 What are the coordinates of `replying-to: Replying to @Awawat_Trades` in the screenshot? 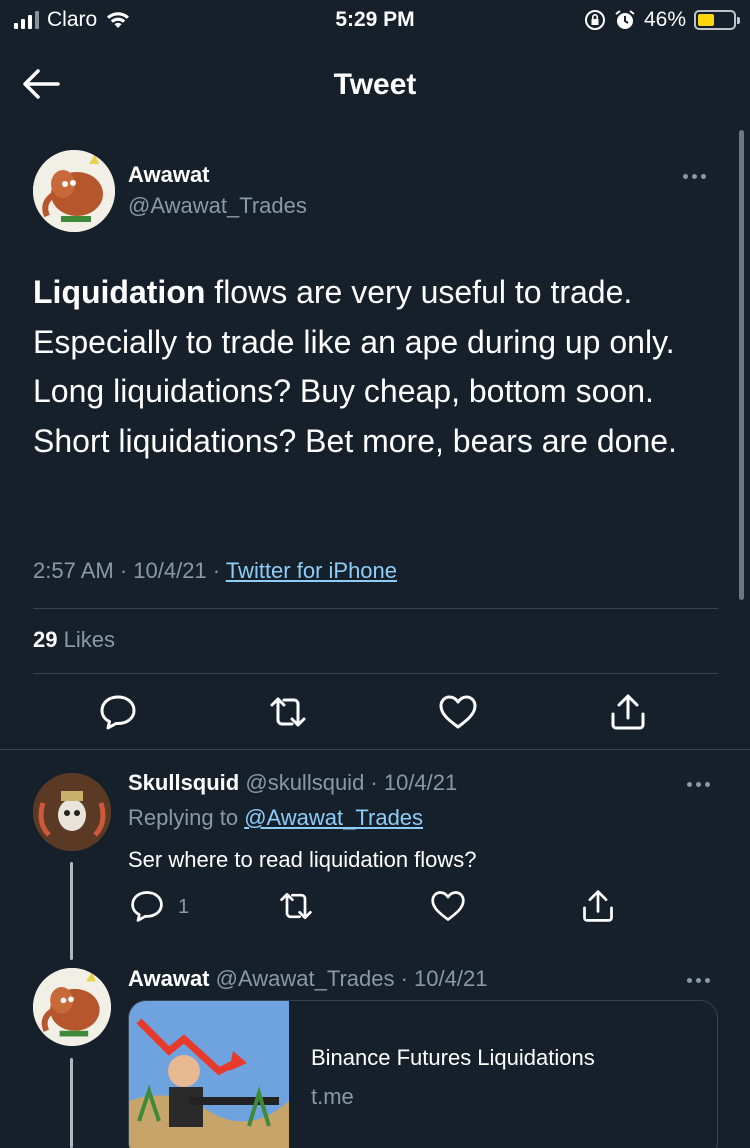 It's located at (275, 818).